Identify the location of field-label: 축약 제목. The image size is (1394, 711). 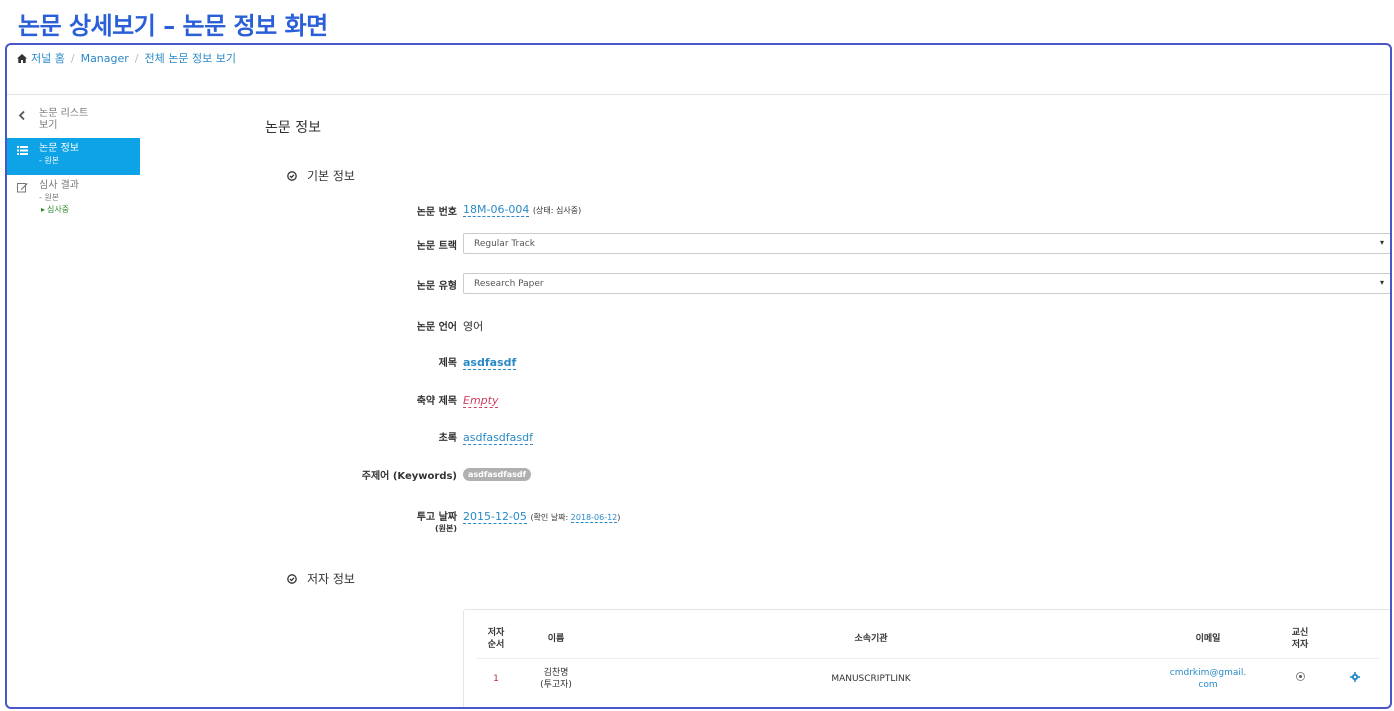
(436, 401).